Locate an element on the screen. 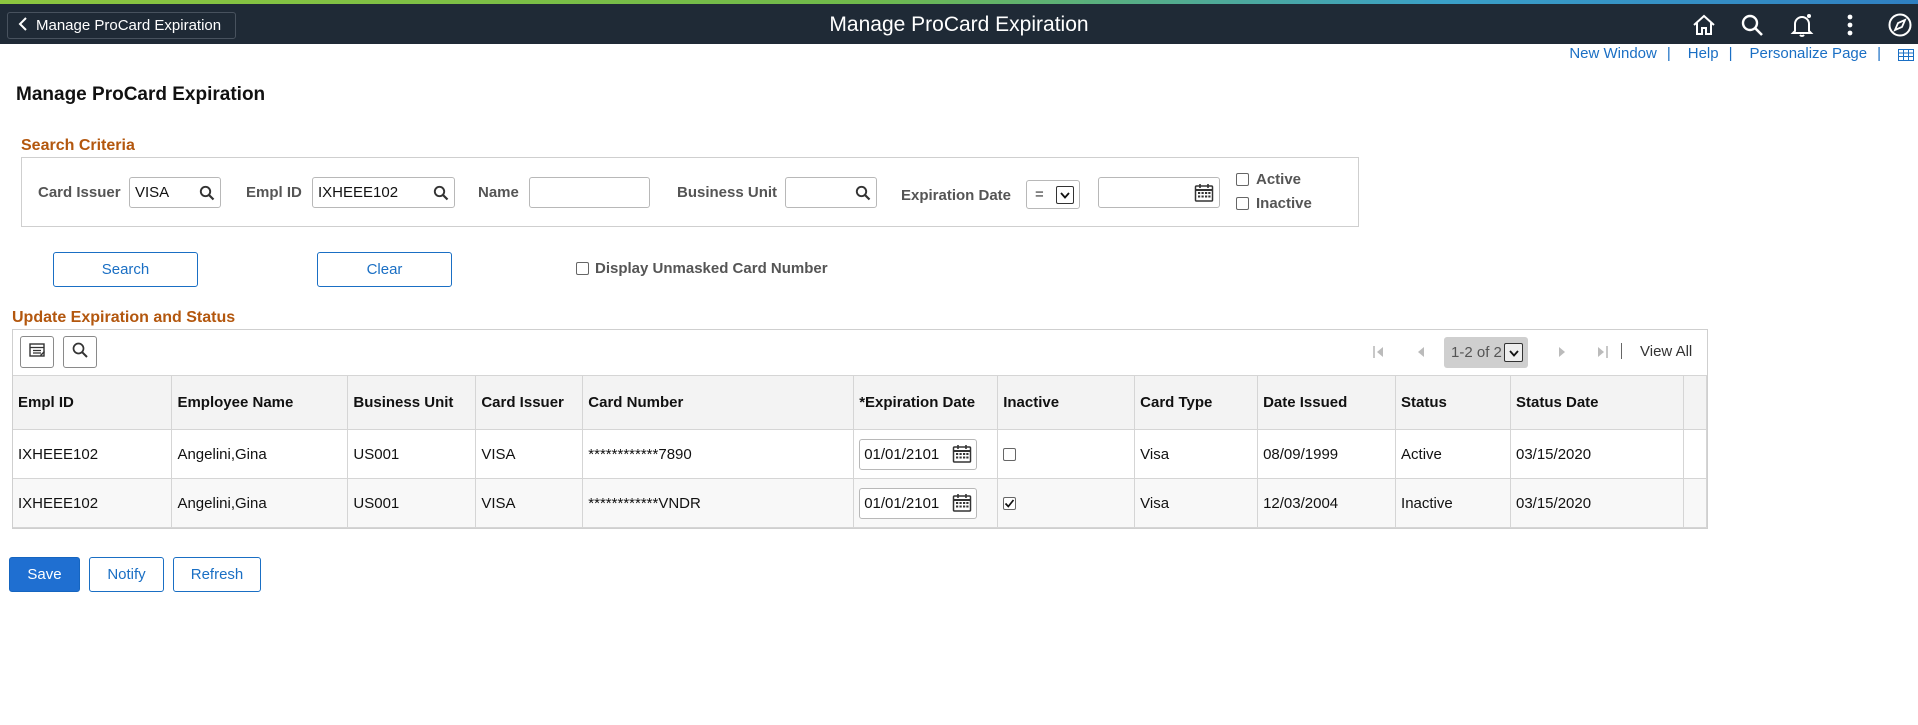 This screenshot has height=725, width=1918. column-header: Inactive is located at coordinates (1066, 402).